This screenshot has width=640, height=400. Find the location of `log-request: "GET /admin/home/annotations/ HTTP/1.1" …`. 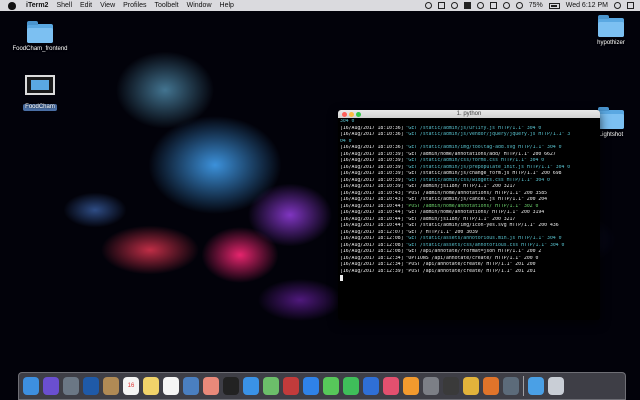

log-request: "GET /admin/home/annotations/ HTTP/1.1" … is located at coordinates (475, 212).